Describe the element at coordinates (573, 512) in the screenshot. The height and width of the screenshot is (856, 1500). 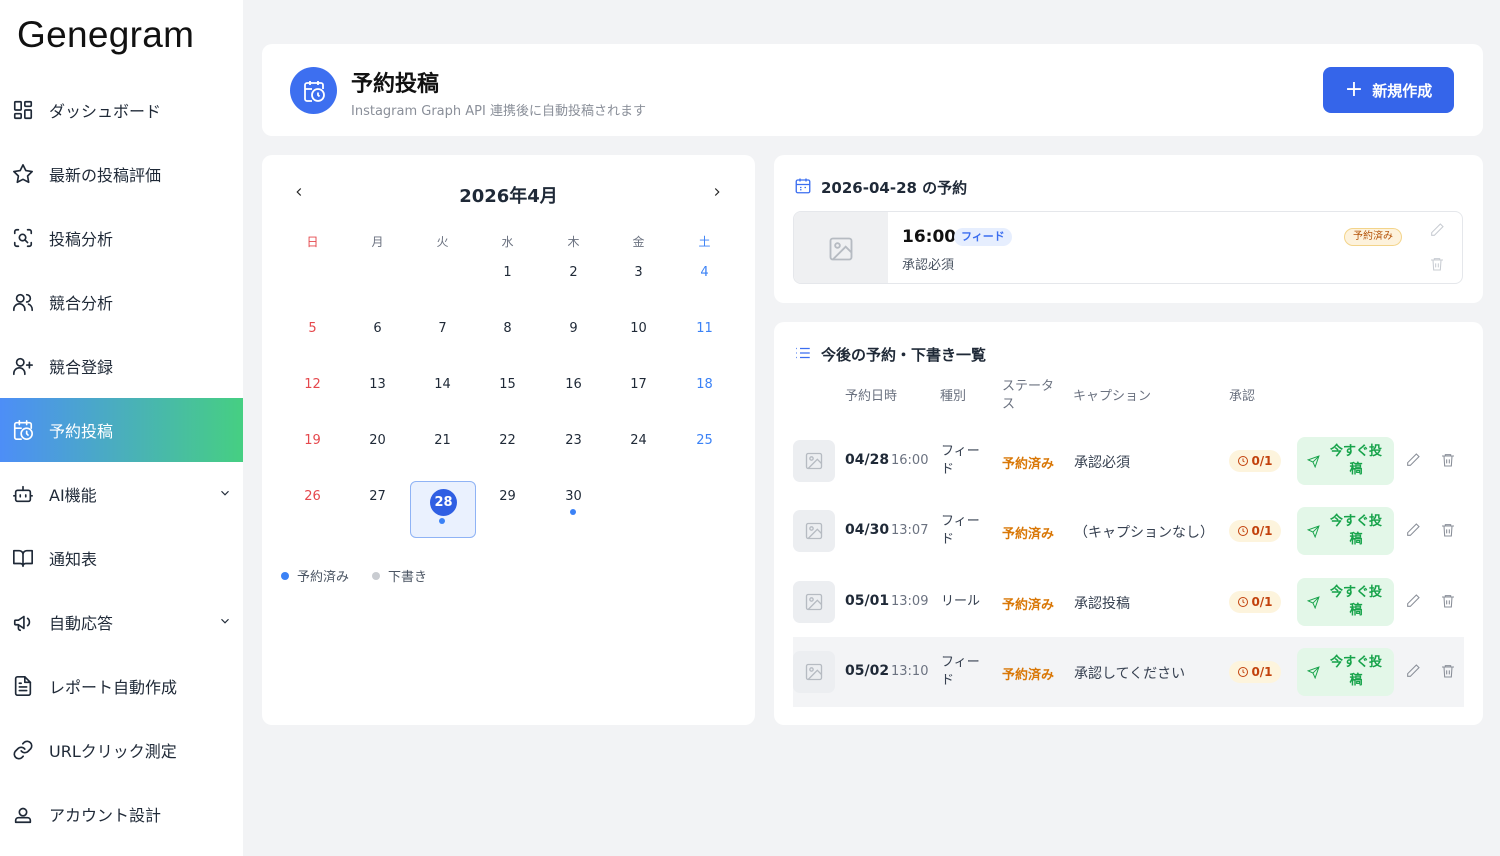
I see `scheduled-dot` at that location.